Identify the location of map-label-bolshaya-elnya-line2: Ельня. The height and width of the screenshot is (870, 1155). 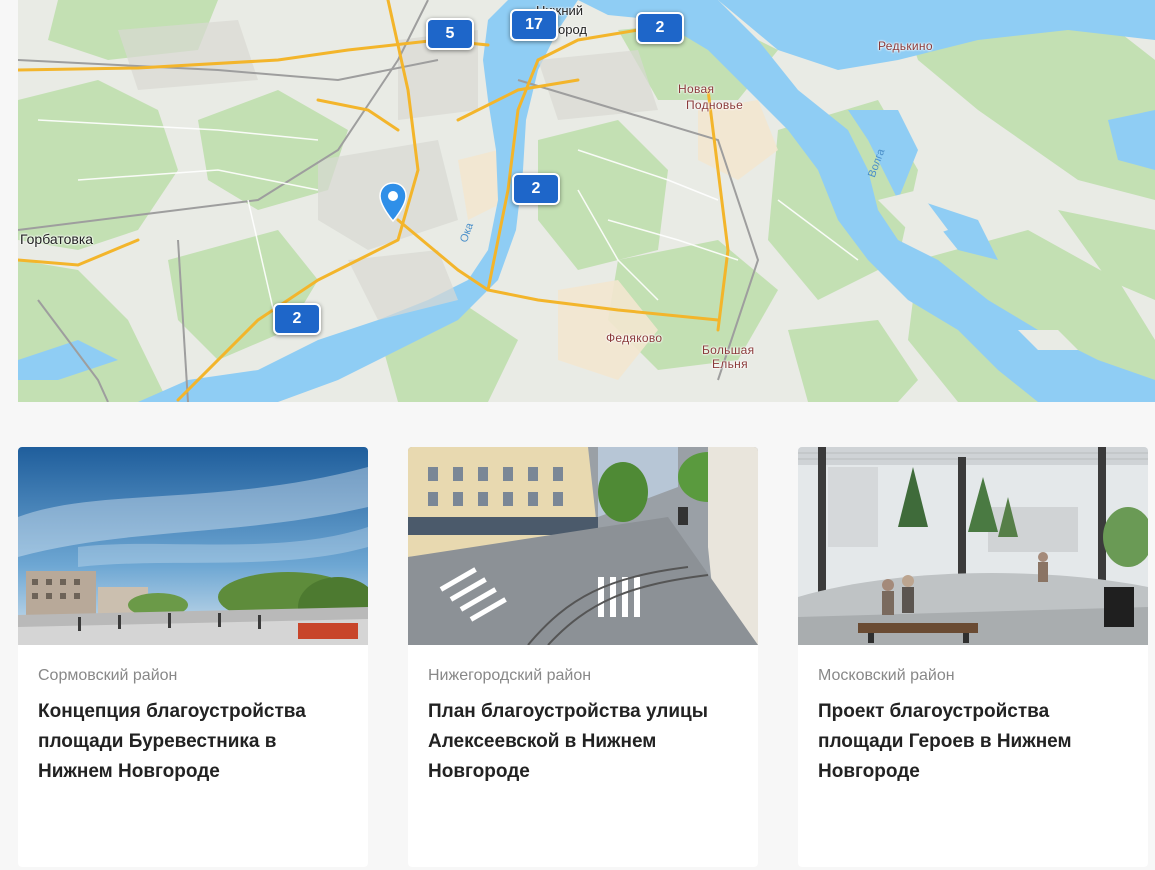
(730, 364).